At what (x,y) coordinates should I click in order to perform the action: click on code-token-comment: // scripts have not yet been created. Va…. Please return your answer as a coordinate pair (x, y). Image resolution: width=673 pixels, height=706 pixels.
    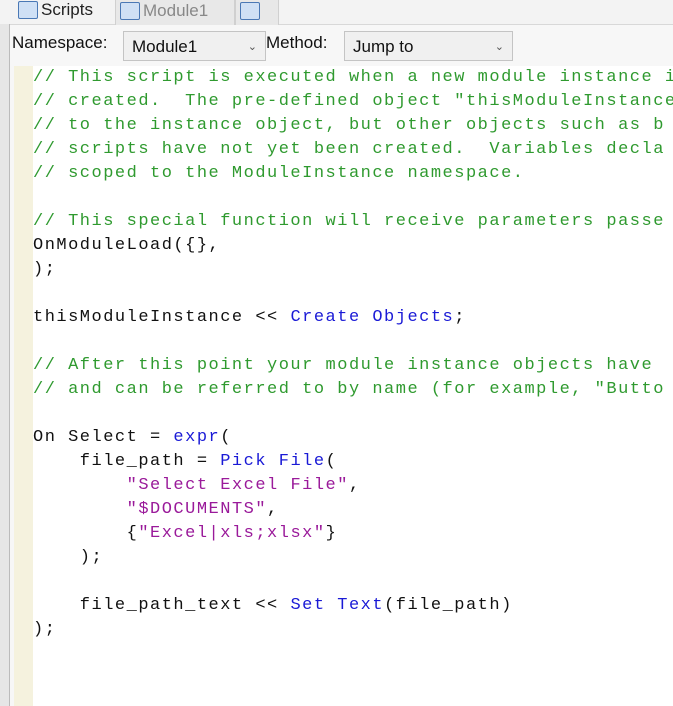
    Looking at the image, I should click on (349, 149).